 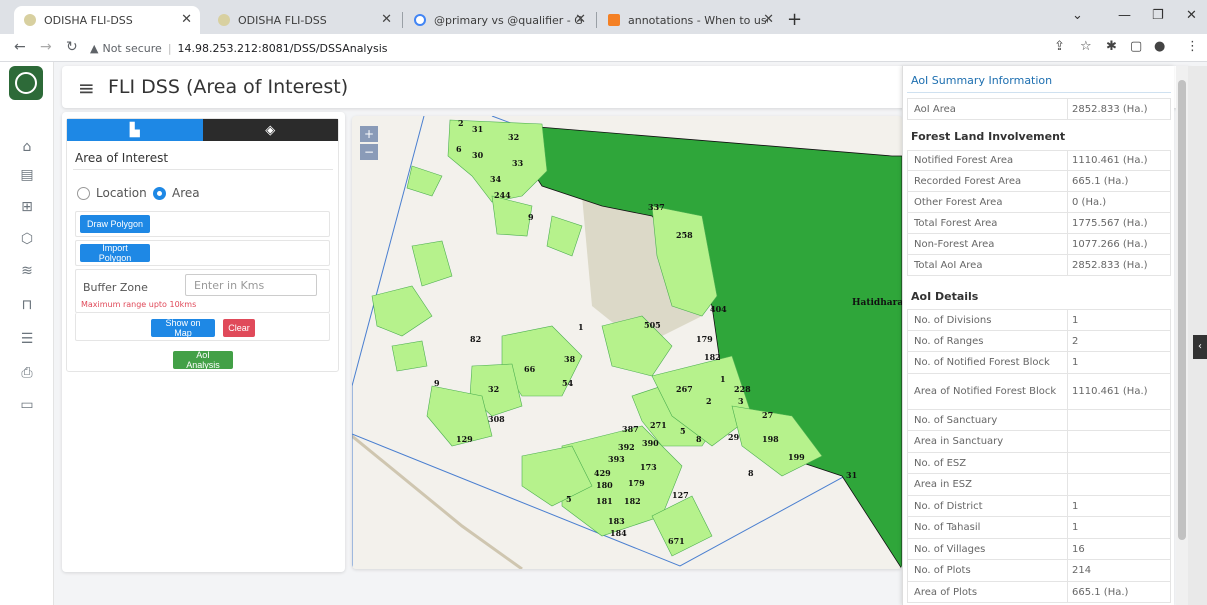 I want to click on summary-row: Other Forest Area 0 (Ha.), so click(x=1039, y=202).